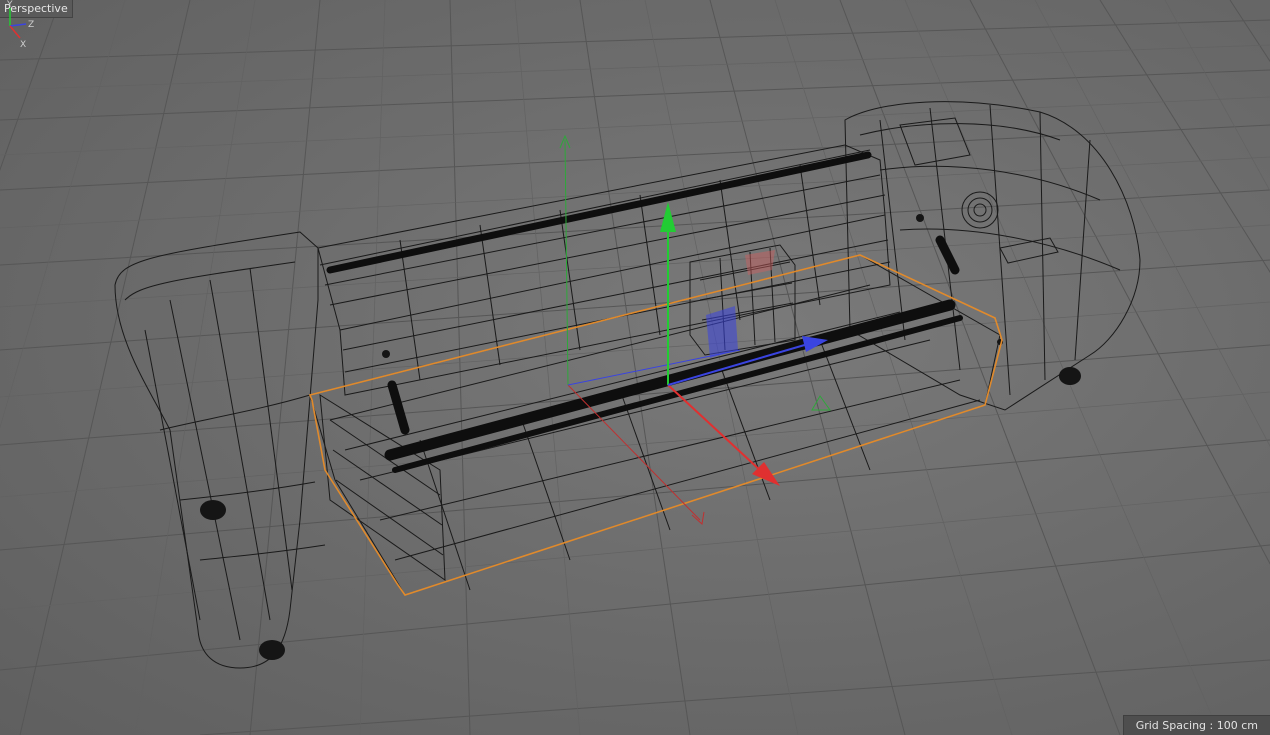  What do you see at coordinates (23, 45) in the screenshot?
I see `axis-x-label: X` at bounding box center [23, 45].